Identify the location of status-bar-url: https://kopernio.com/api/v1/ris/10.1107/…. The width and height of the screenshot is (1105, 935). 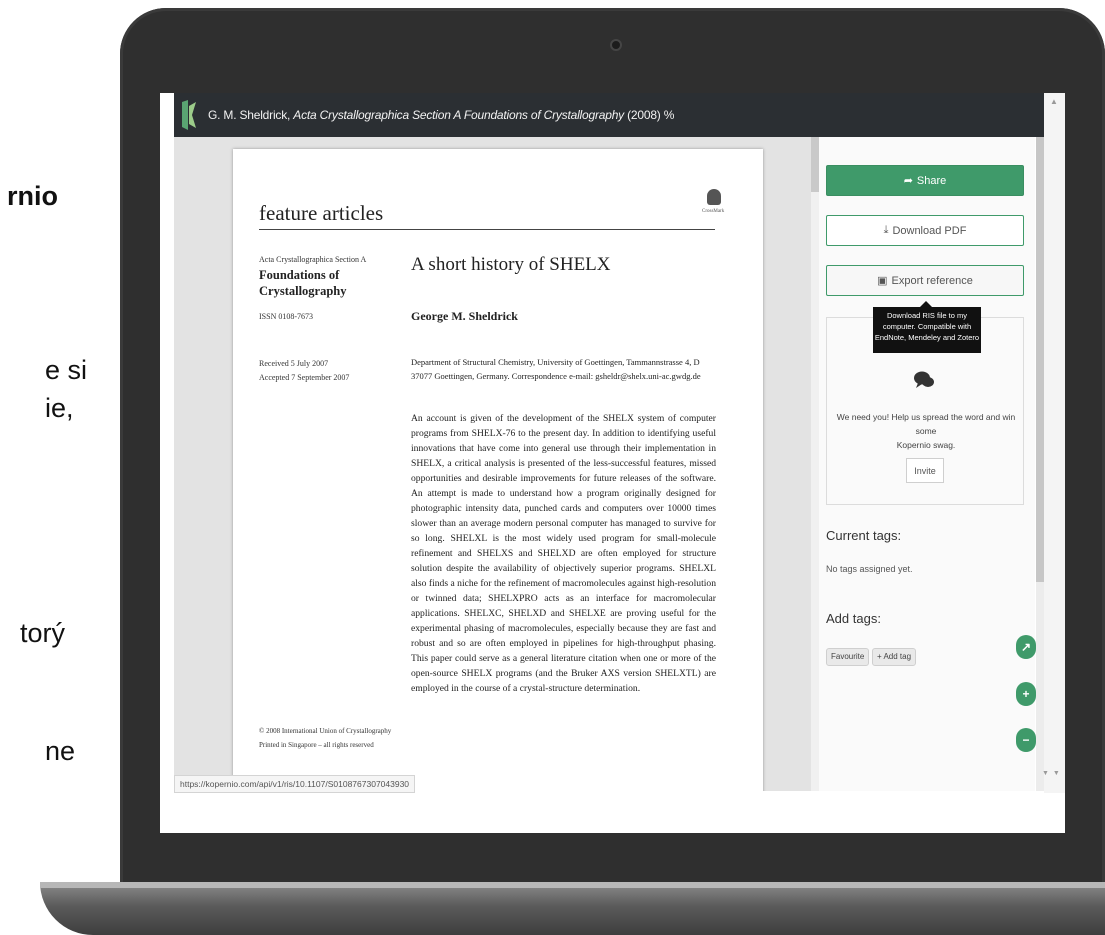
(295, 784).